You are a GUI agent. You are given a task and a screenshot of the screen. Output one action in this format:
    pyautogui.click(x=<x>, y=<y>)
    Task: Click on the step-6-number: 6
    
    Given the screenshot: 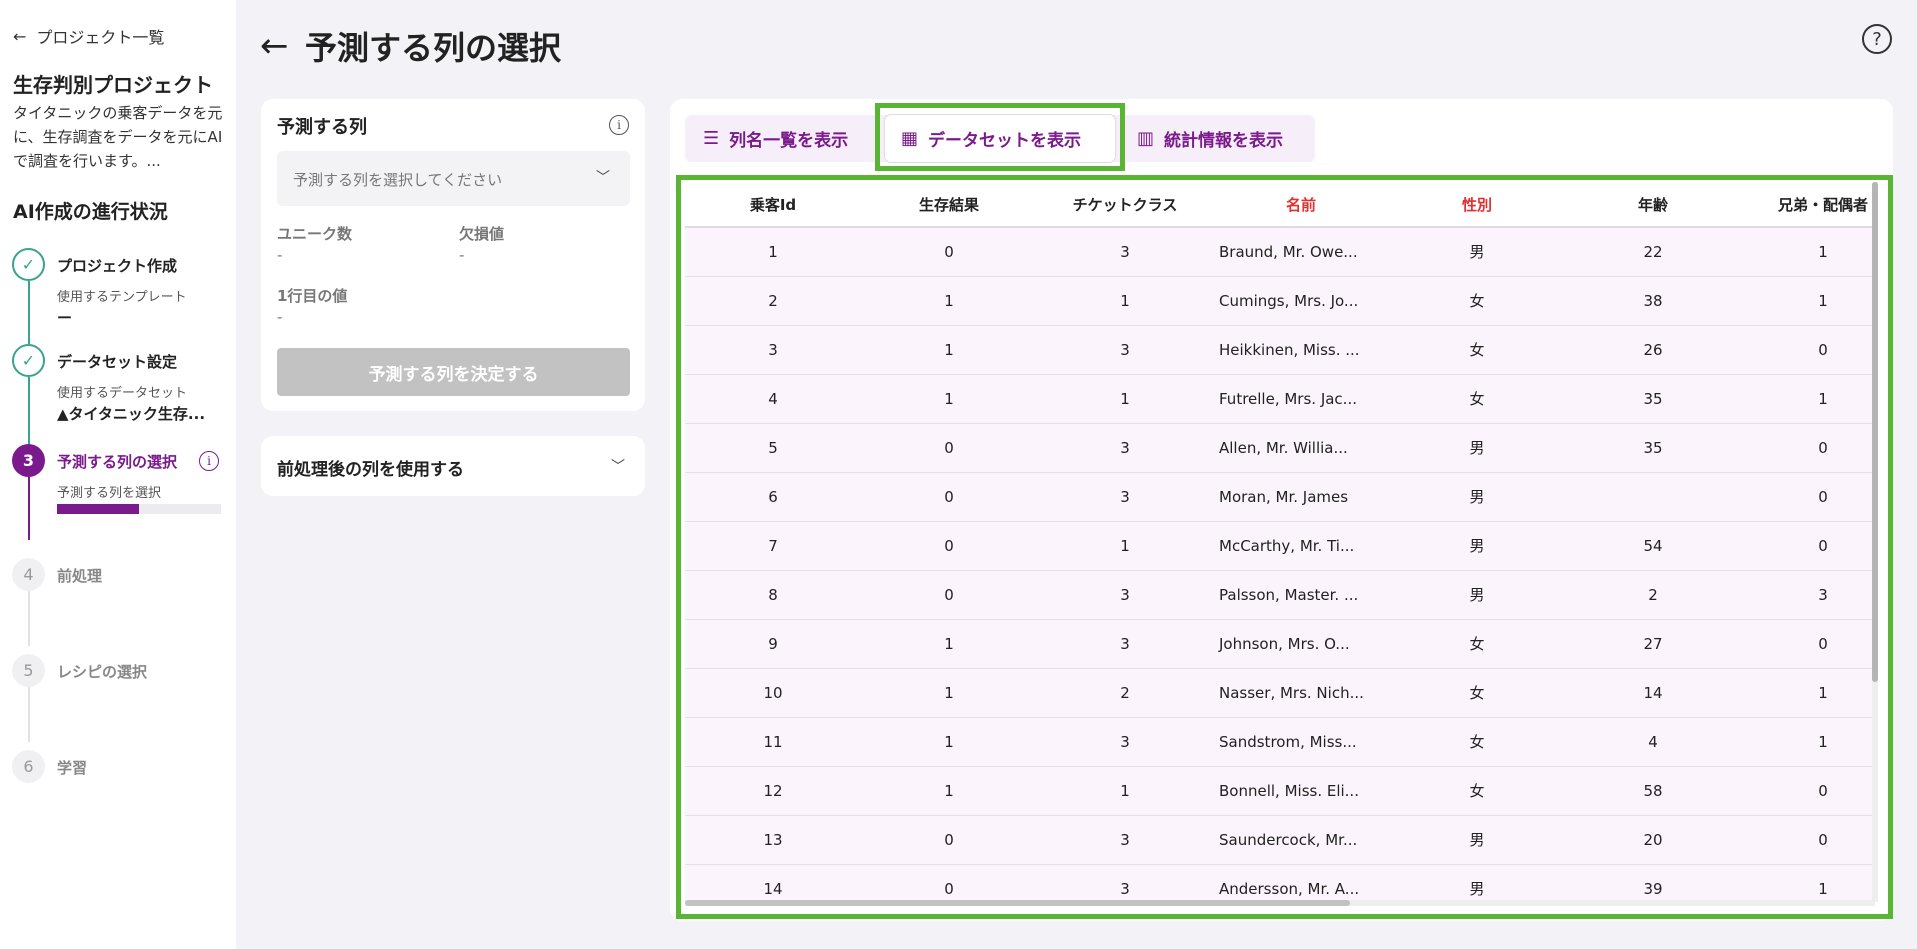 What is the action you would take?
    pyautogui.click(x=28, y=766)
    